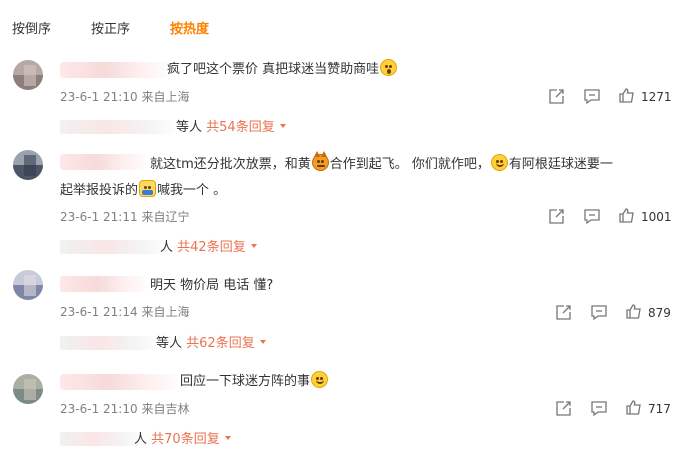  What do you see at coordinates (240, 127) in the screenshot?
I see `view-replies-link: 共54条回复` at bounding box center [240, 127].